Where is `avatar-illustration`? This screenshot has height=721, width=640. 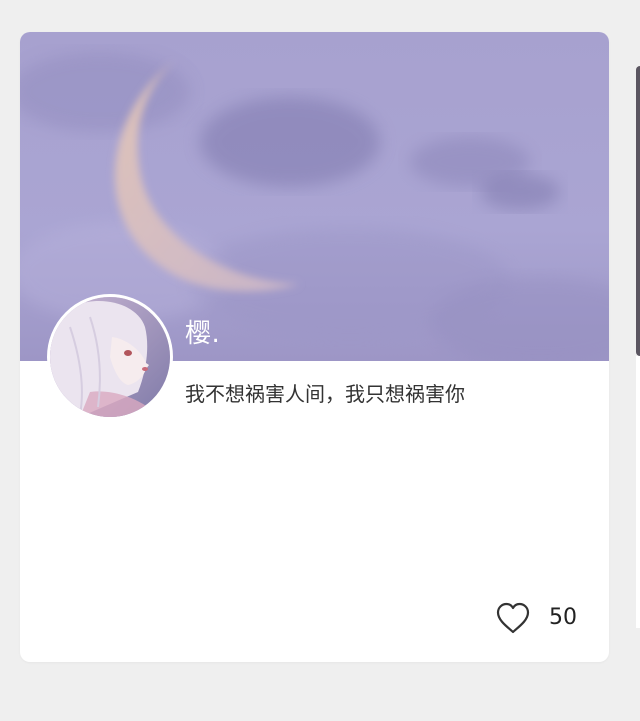
avatar-illustration is located at coordinates (110, 357).